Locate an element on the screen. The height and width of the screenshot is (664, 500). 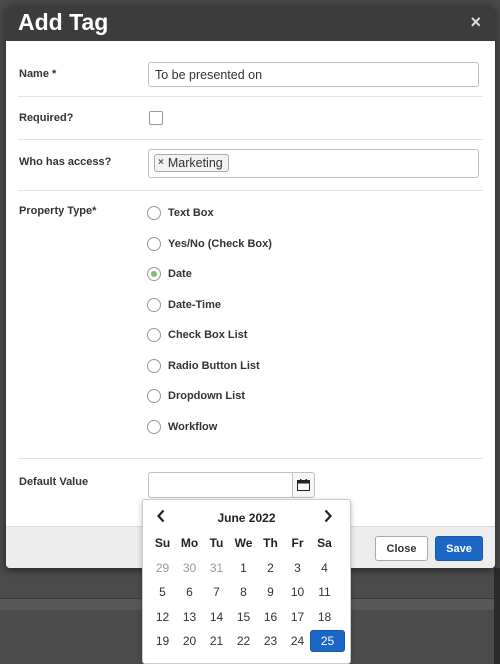
name-input is located at coordinates (313, 74).